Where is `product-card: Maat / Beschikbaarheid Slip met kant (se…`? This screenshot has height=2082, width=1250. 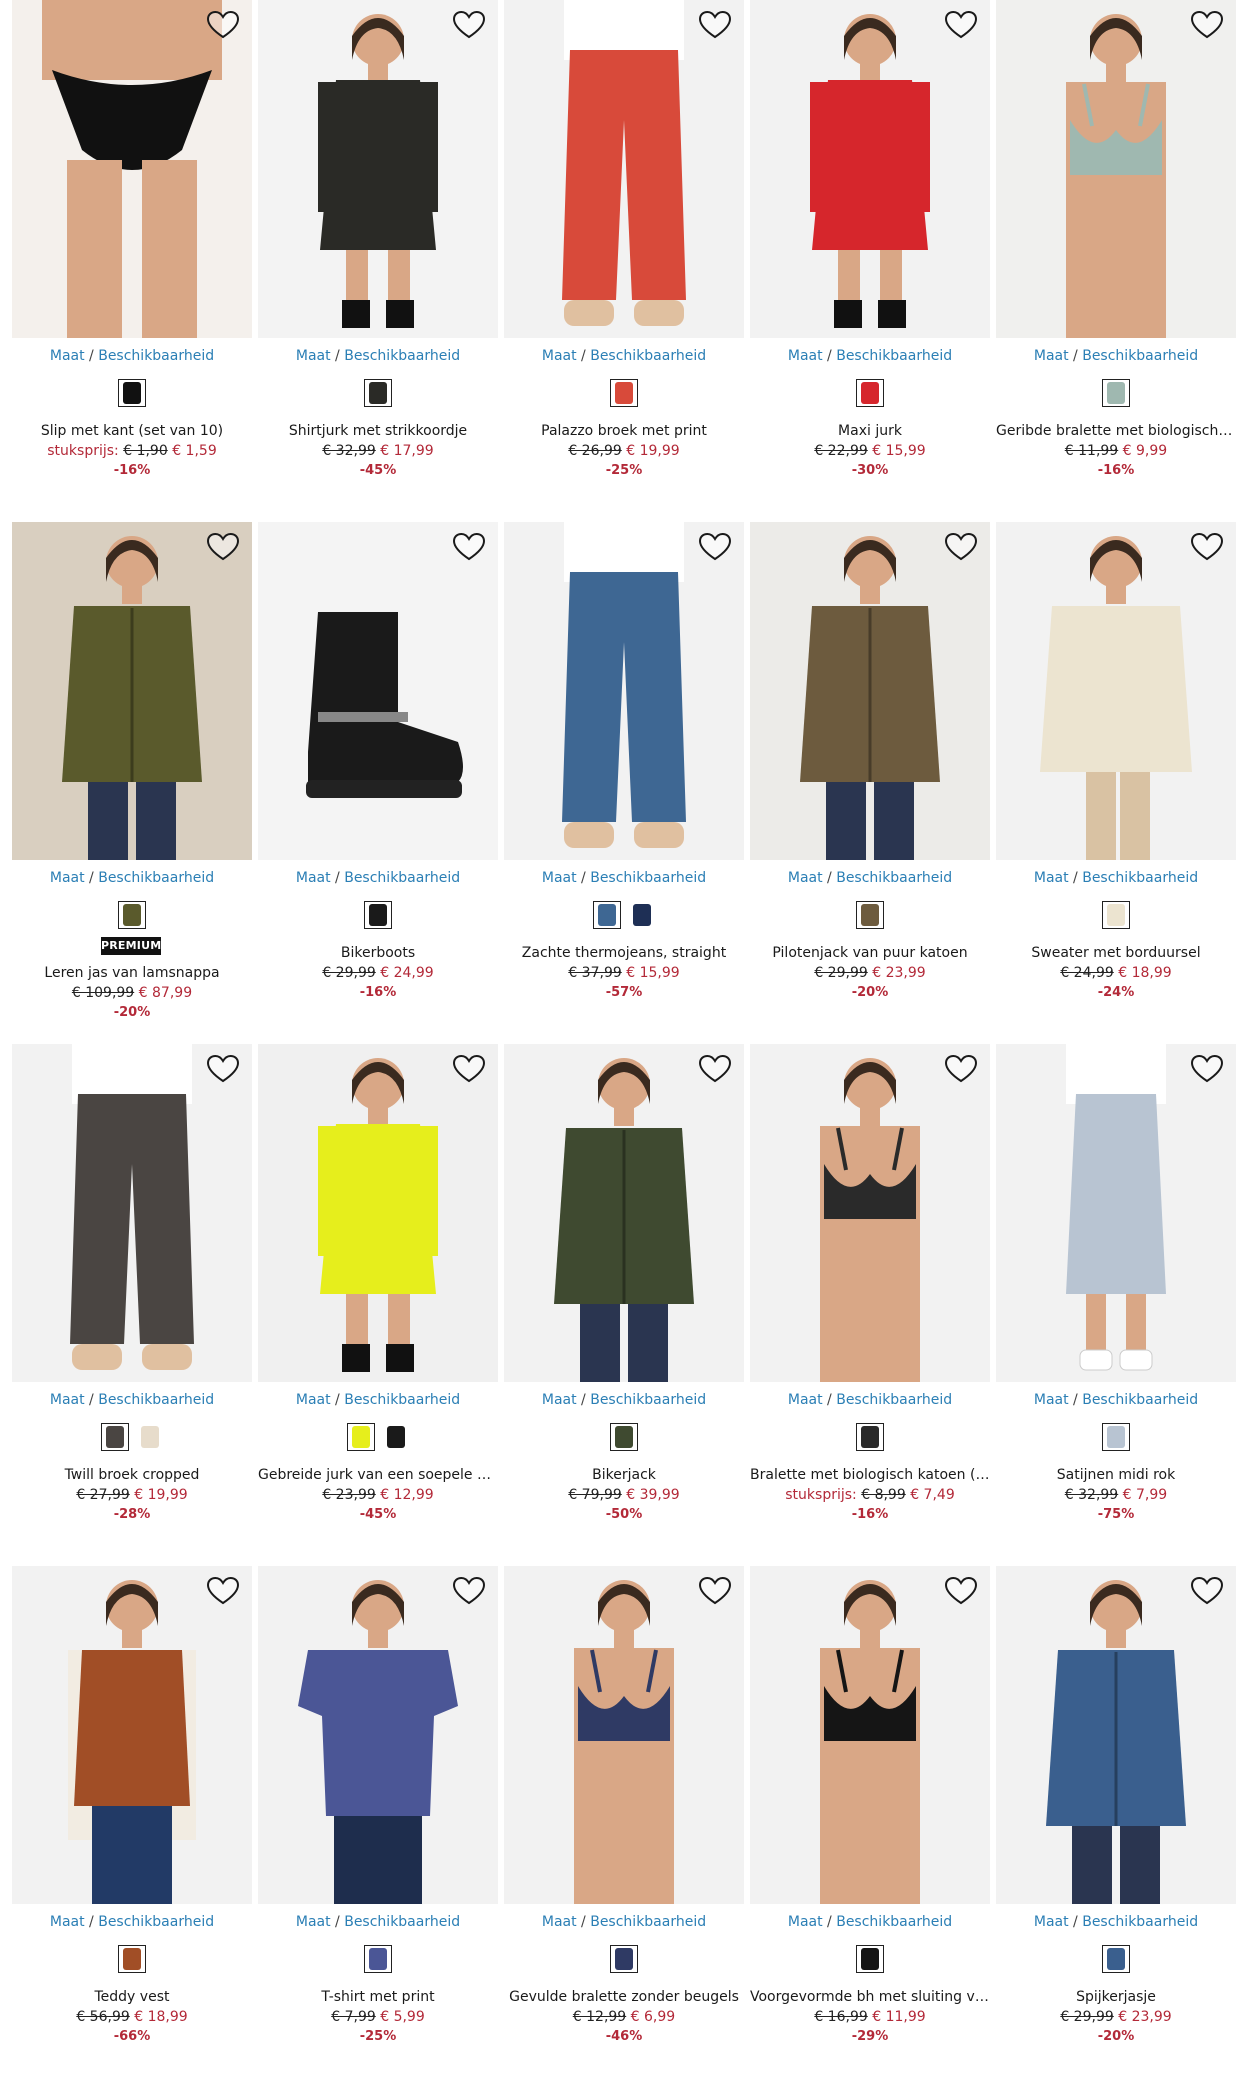
product-card: Maat / Beschikbaarheid Slip met kant (se… is located at coordinates (132, 250).